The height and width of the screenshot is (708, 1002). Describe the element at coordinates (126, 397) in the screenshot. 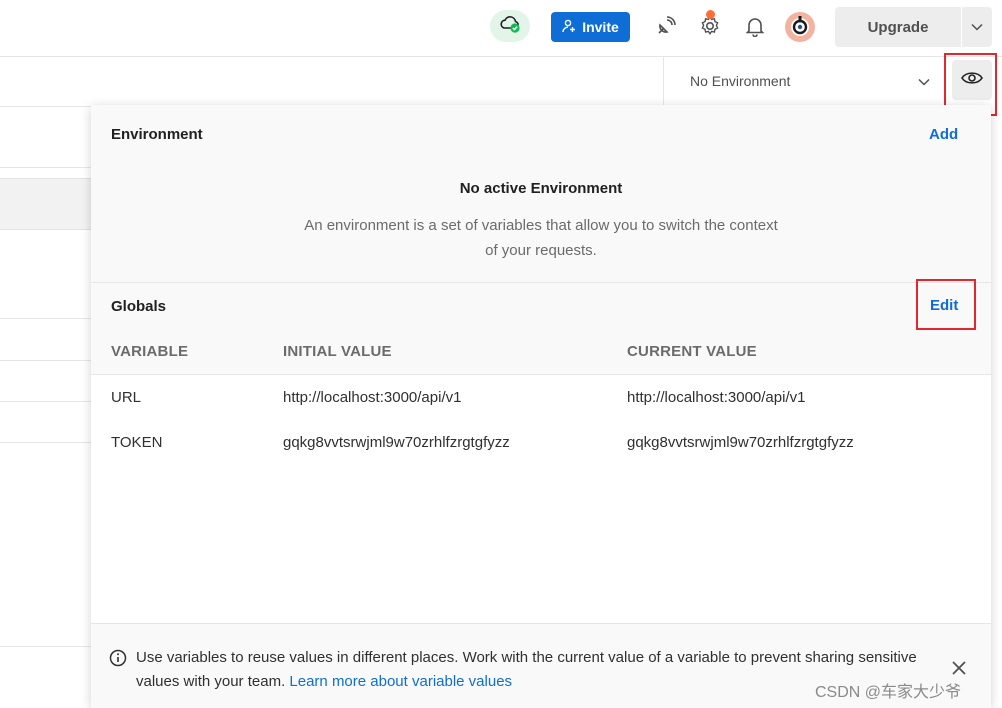

I see `variable-name: URL` at that location.